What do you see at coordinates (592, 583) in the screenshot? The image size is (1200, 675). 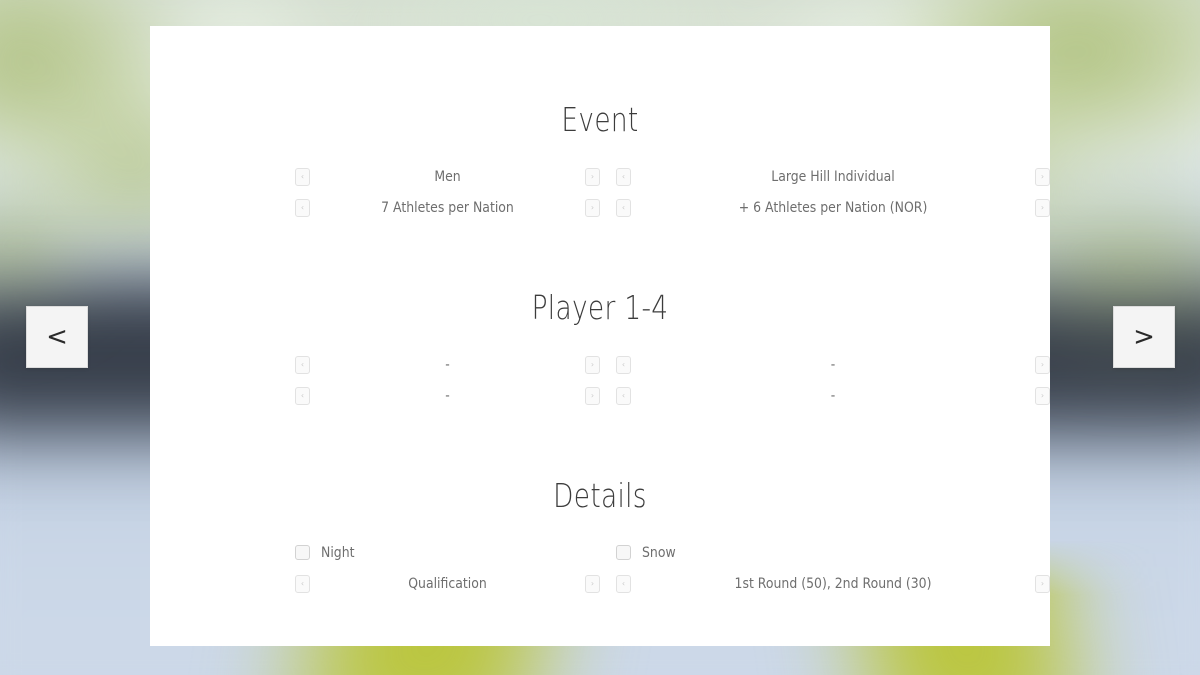 I see `qualification-next-button: ›` at bounding box center [592, 583].